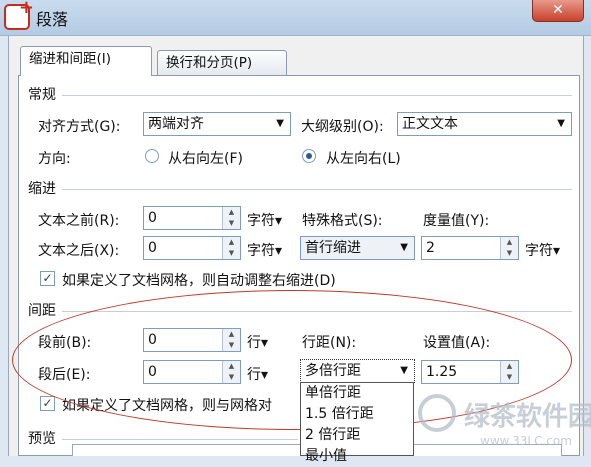 This screenshot has width=591, height=467. What do you see at coordinates (456, 221) in the screenshot?
I see `measure-label: 度量值(Y):` at bounding box center [456, 221].